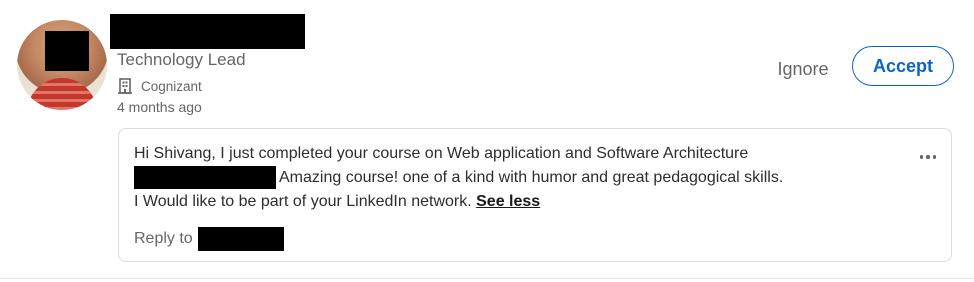  Describe the element at coordinates (163, 238) in the screenshot. I see `reply-label: Reply to` at that location.